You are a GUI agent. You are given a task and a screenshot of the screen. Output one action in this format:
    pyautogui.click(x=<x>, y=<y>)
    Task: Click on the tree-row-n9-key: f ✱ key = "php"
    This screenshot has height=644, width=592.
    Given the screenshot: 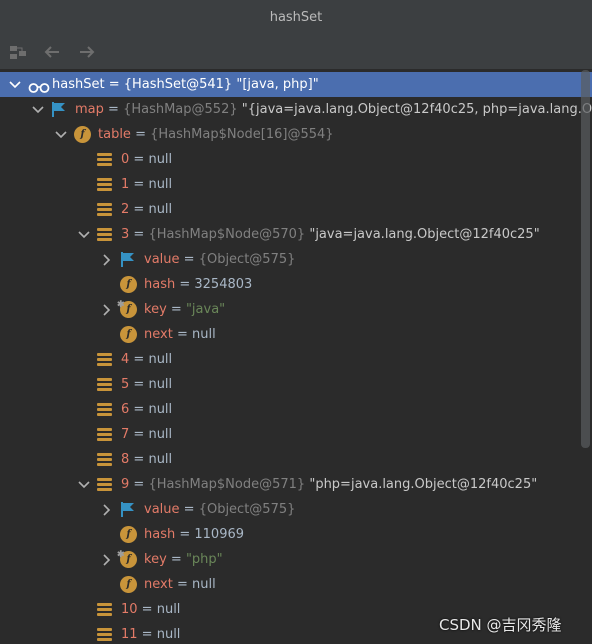 What is the action you would take?
    pyautogui.click(x=296, y=559)
    